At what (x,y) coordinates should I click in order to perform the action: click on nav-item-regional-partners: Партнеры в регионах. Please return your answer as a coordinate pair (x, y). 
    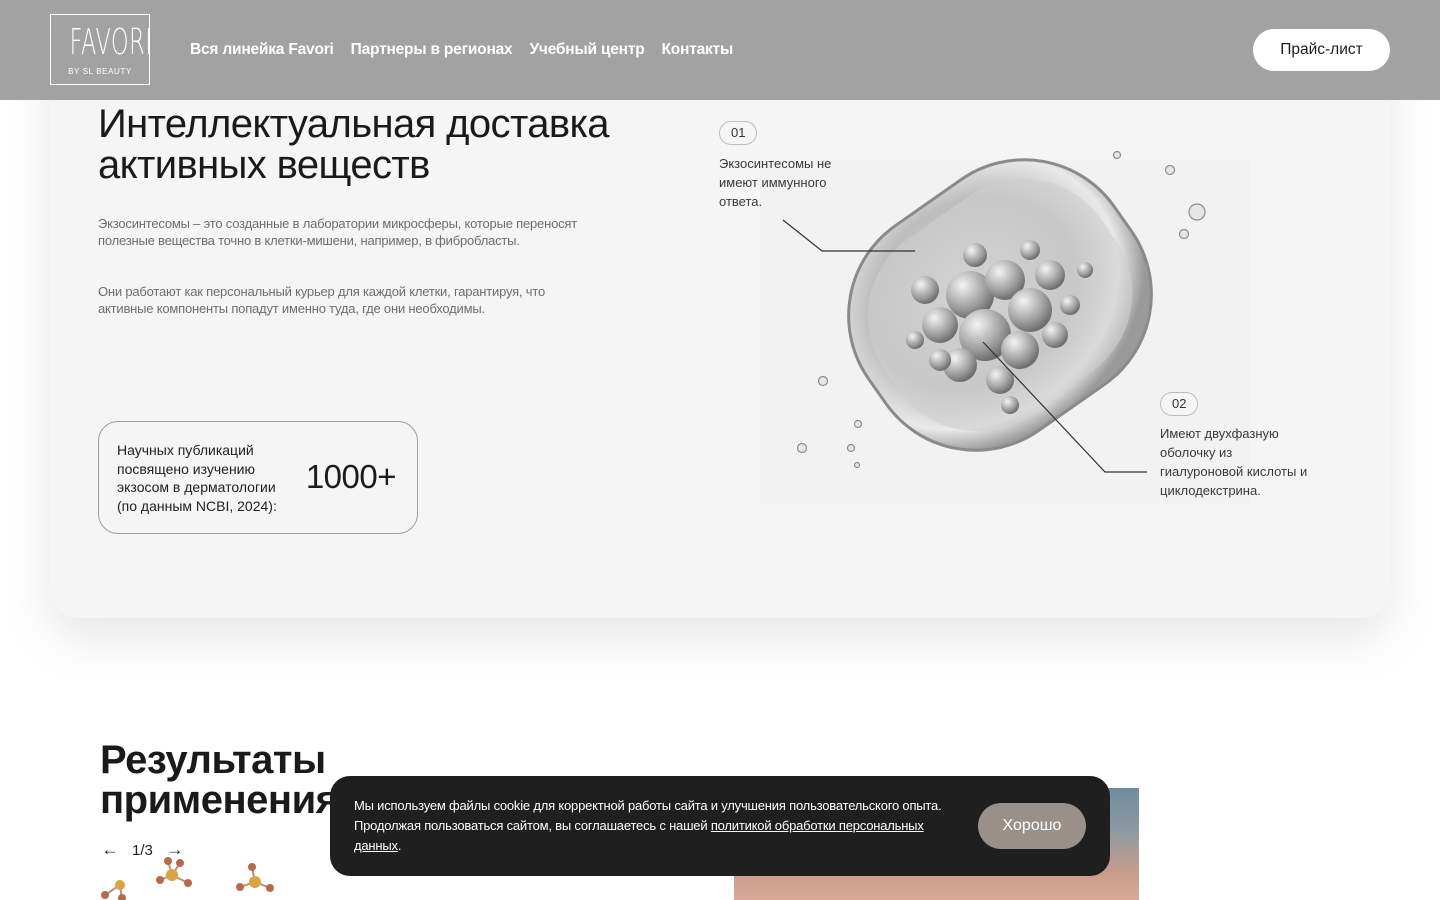
    Looking at the image, I should click on (432, 50).